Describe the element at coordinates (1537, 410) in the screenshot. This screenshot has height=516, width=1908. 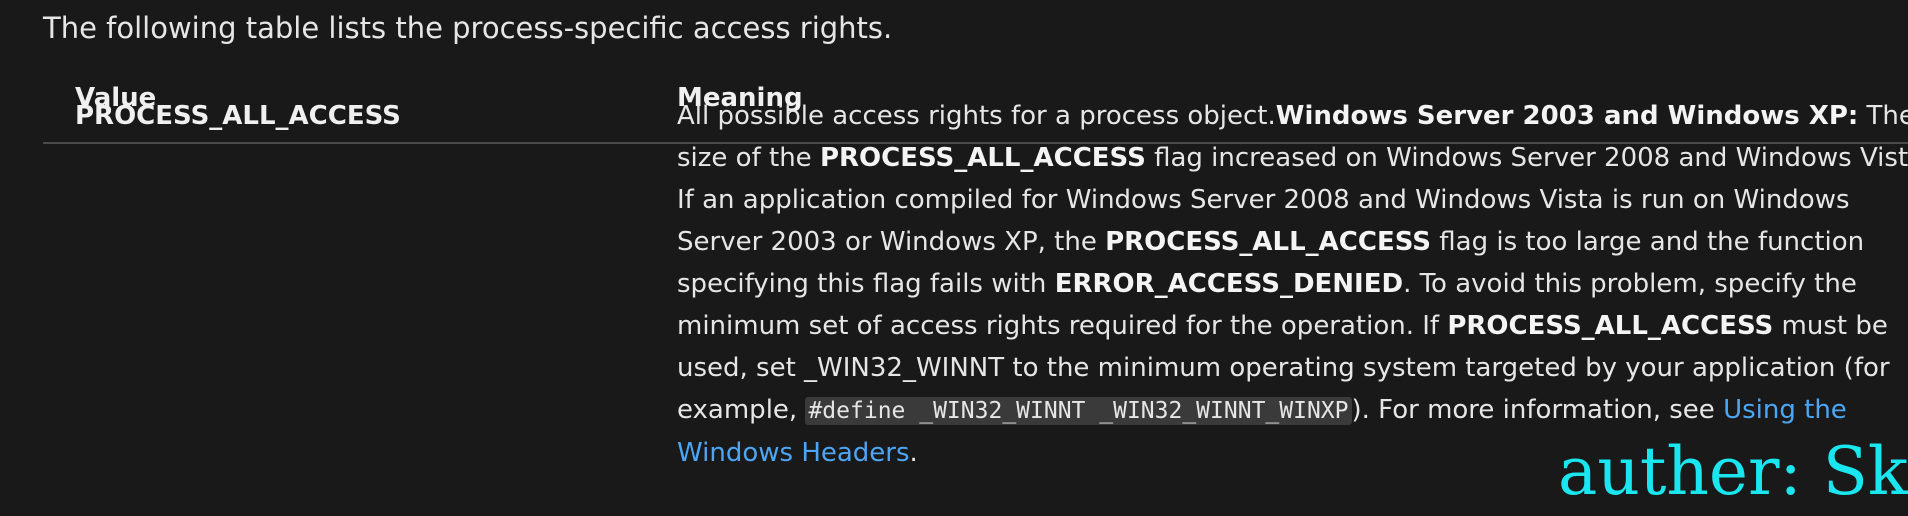
I see `meaning-text: ). For more information, see` at that location.